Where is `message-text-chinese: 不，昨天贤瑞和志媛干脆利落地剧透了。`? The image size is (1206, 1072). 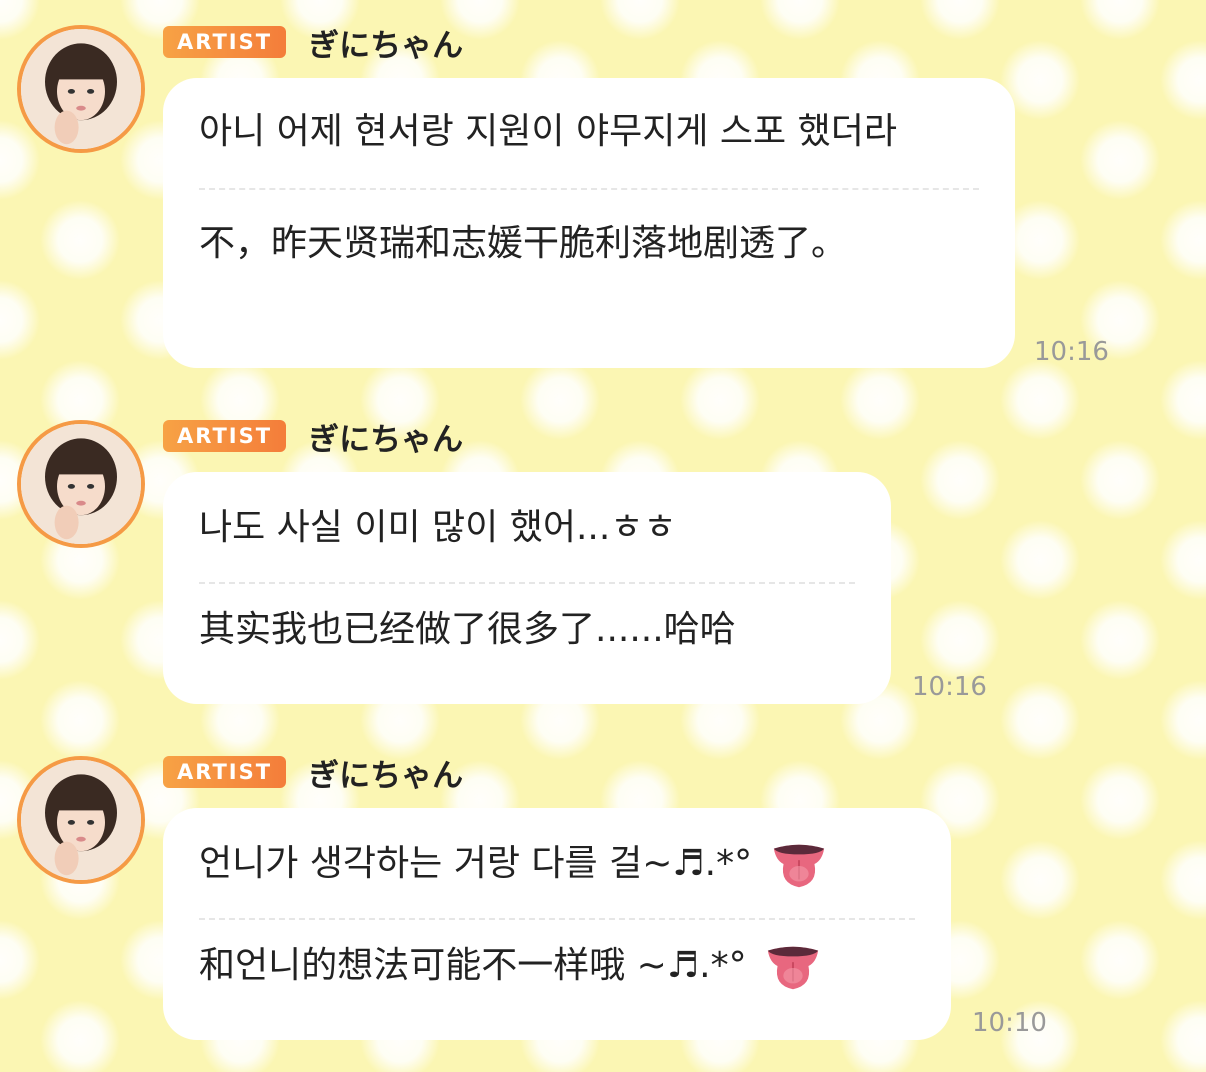
message-text-chinese: 不，昨天贤瑞和志媛干脆利落地剧透了。 is located at coordinates (523, 243).